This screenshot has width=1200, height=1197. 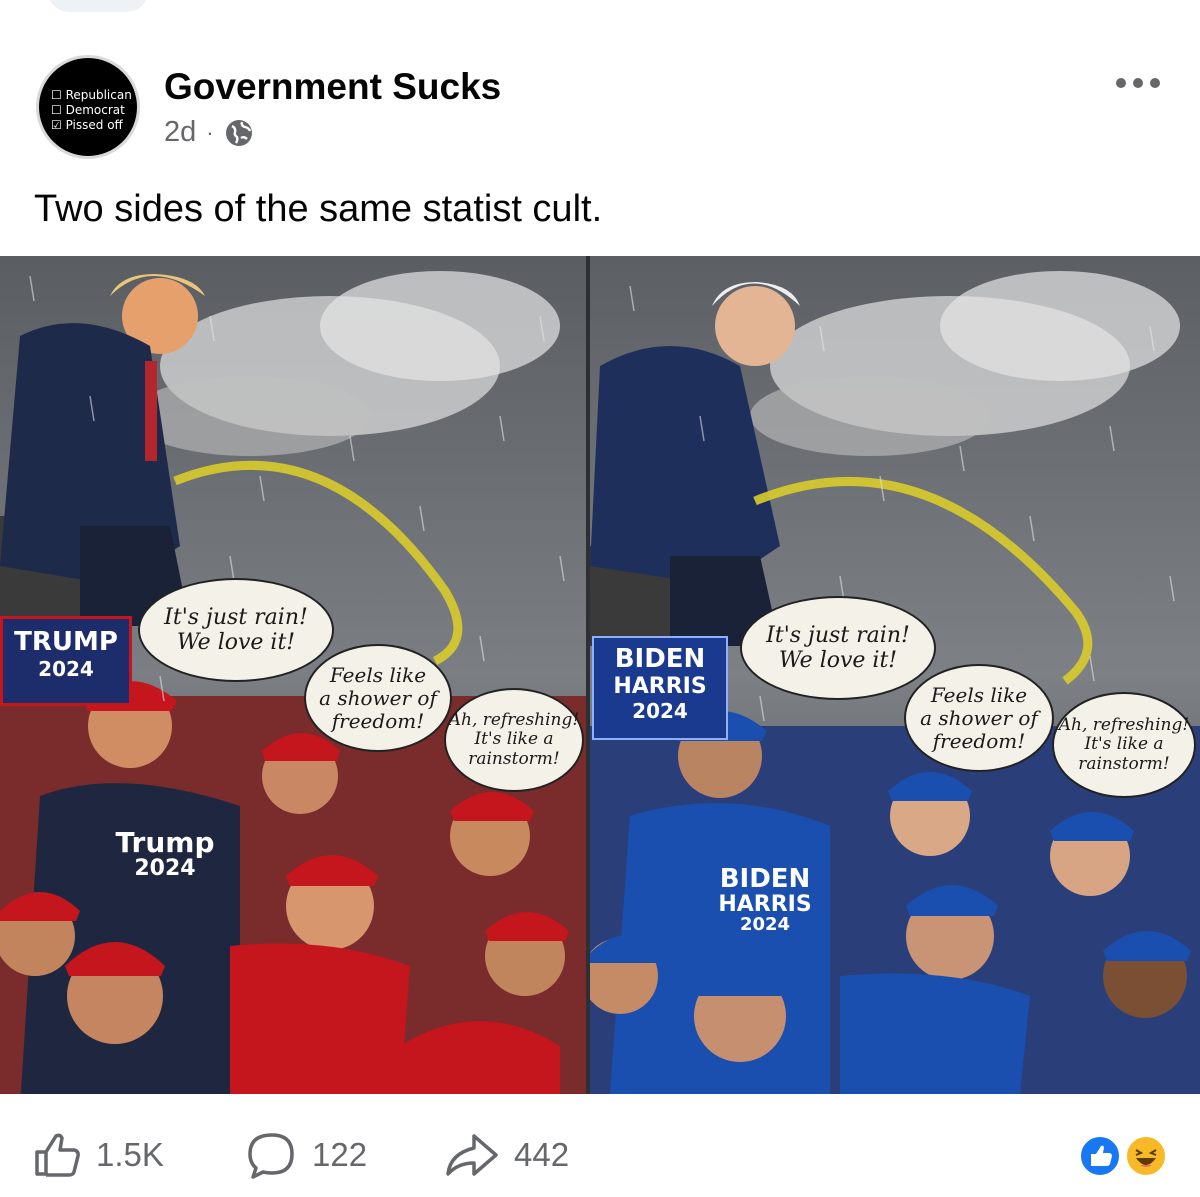 I want to click on trump-sign: TRUMP 2024, so click(x=66, y=661).